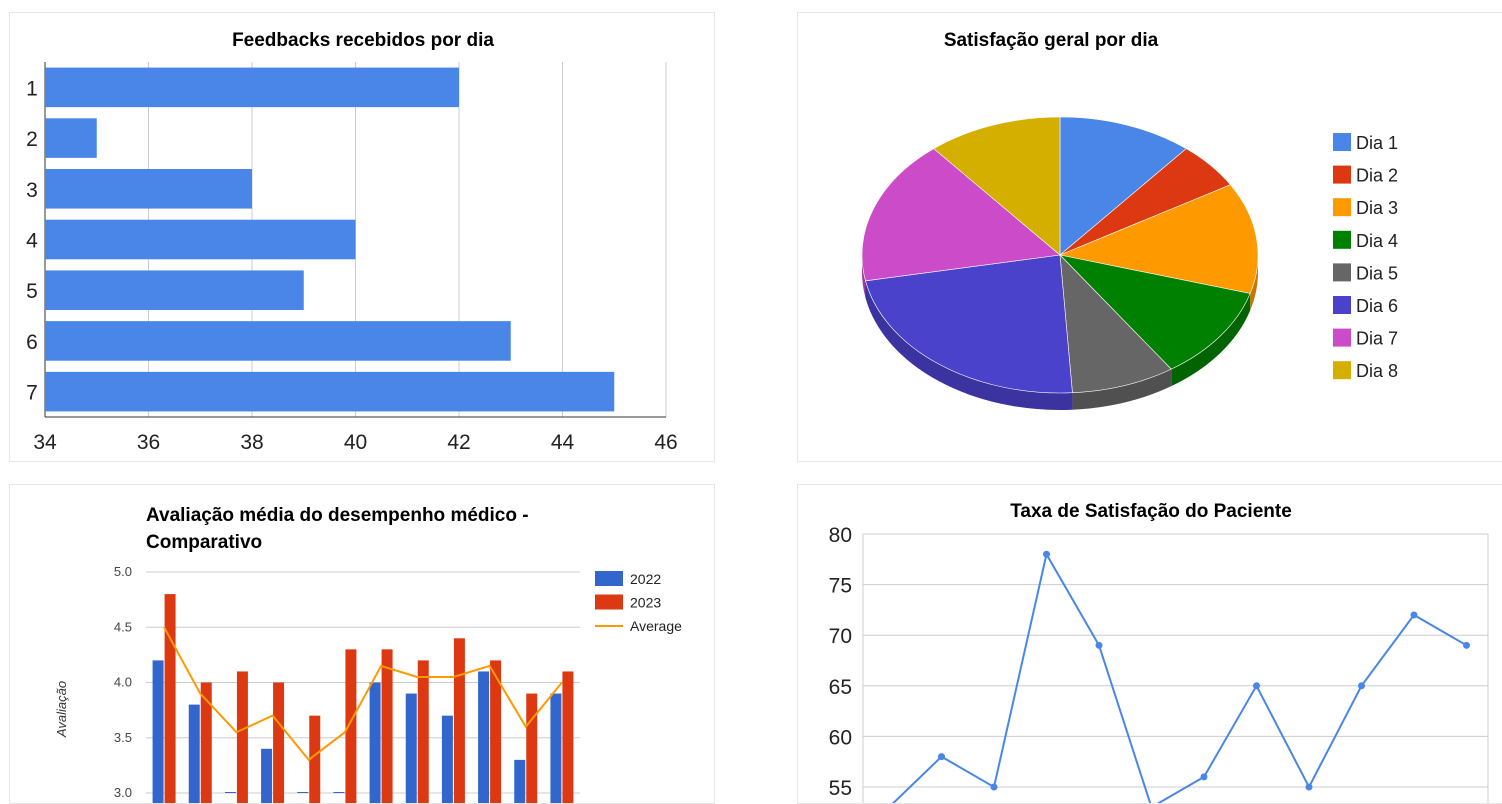 This screenshot has height=804, width=1502. What do you see at coordinates (32, 190) in the screenshot?
I see `y-tick-label: 3` at bounding box center [32, 190].